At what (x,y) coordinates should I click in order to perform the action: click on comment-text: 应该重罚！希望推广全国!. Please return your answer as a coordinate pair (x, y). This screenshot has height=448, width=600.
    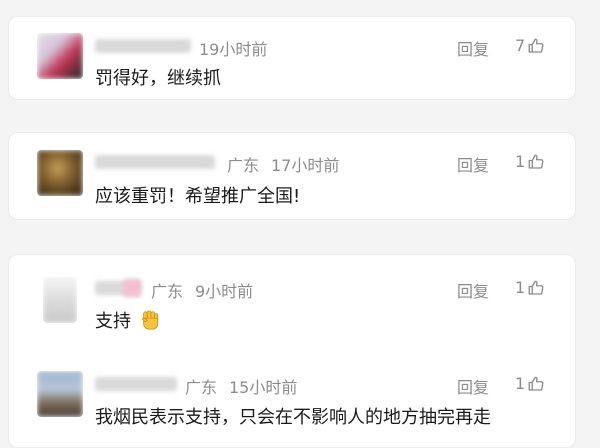
    Looking at the image, I should click on (198, 196).